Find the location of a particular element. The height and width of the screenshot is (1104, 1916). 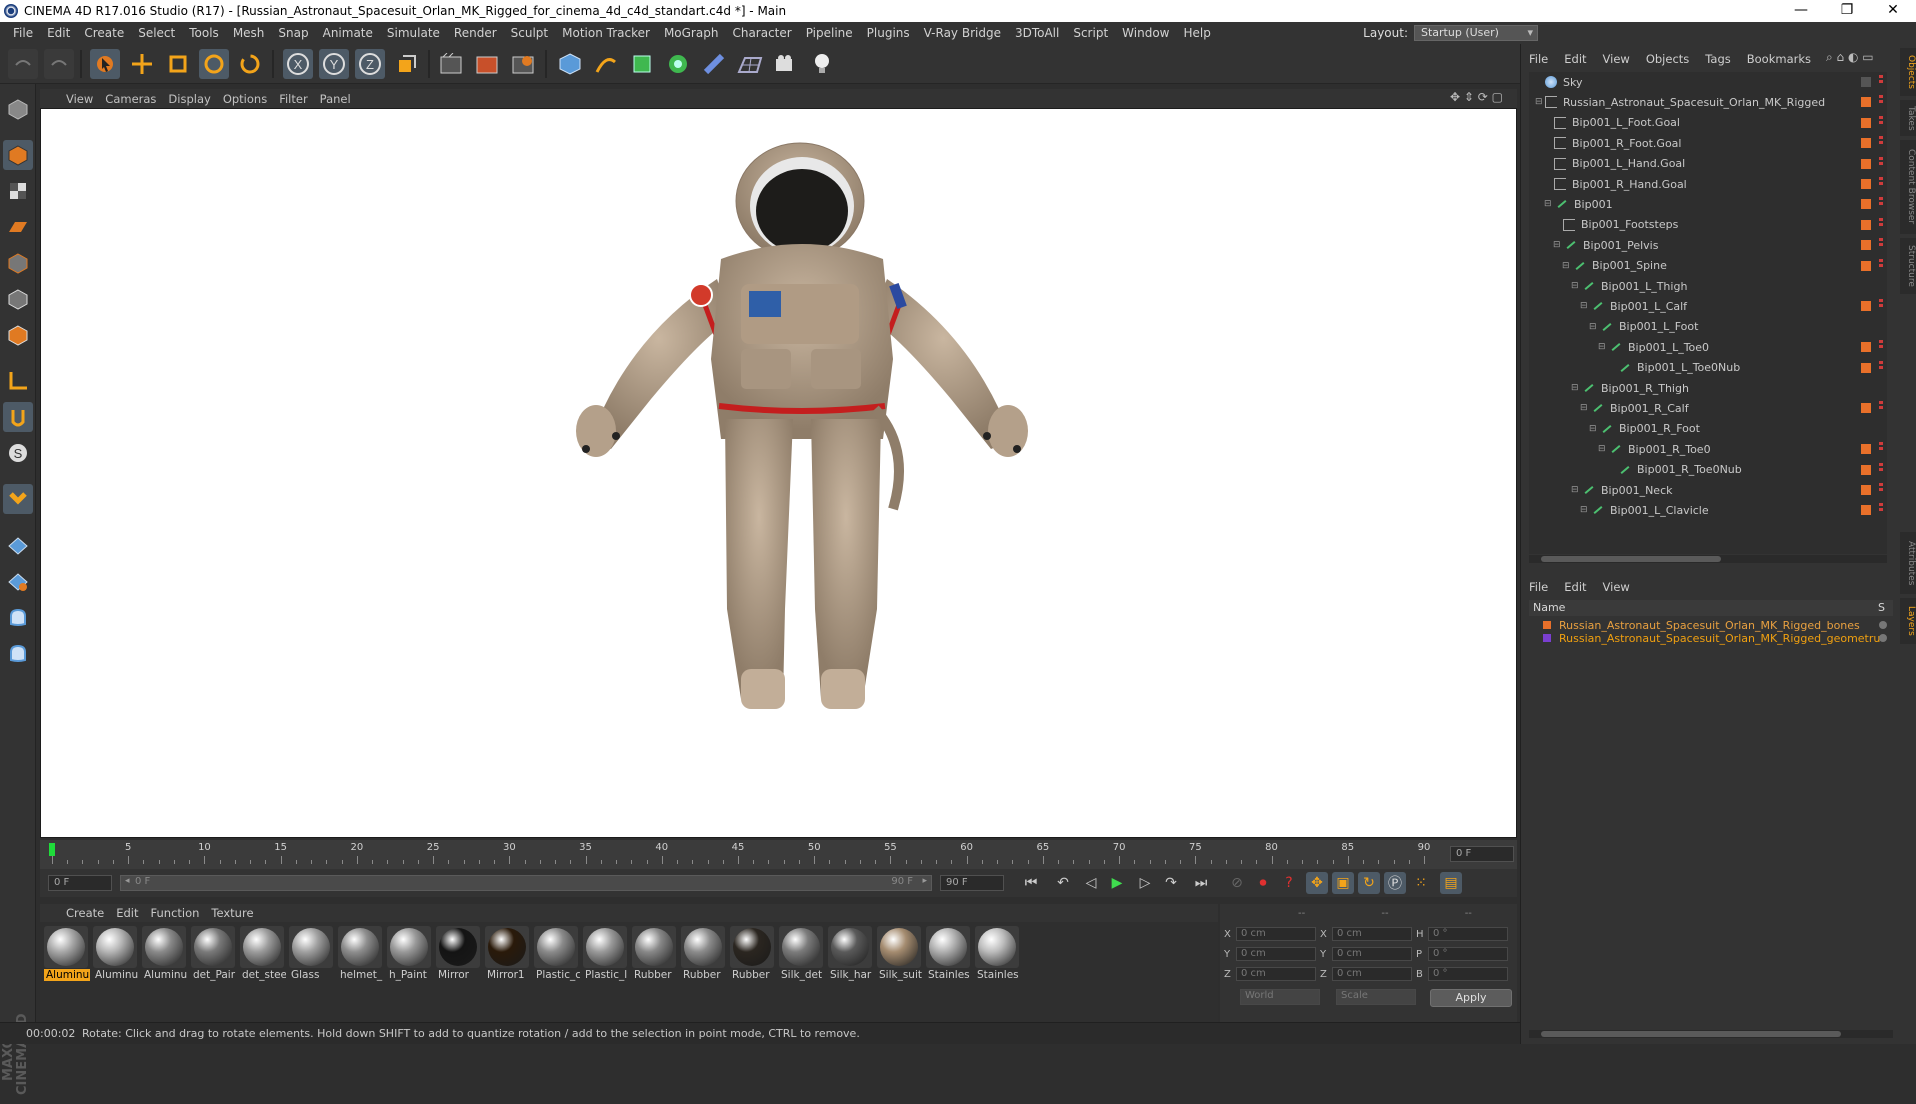

camera-icon is located at coordinates (786, 64).